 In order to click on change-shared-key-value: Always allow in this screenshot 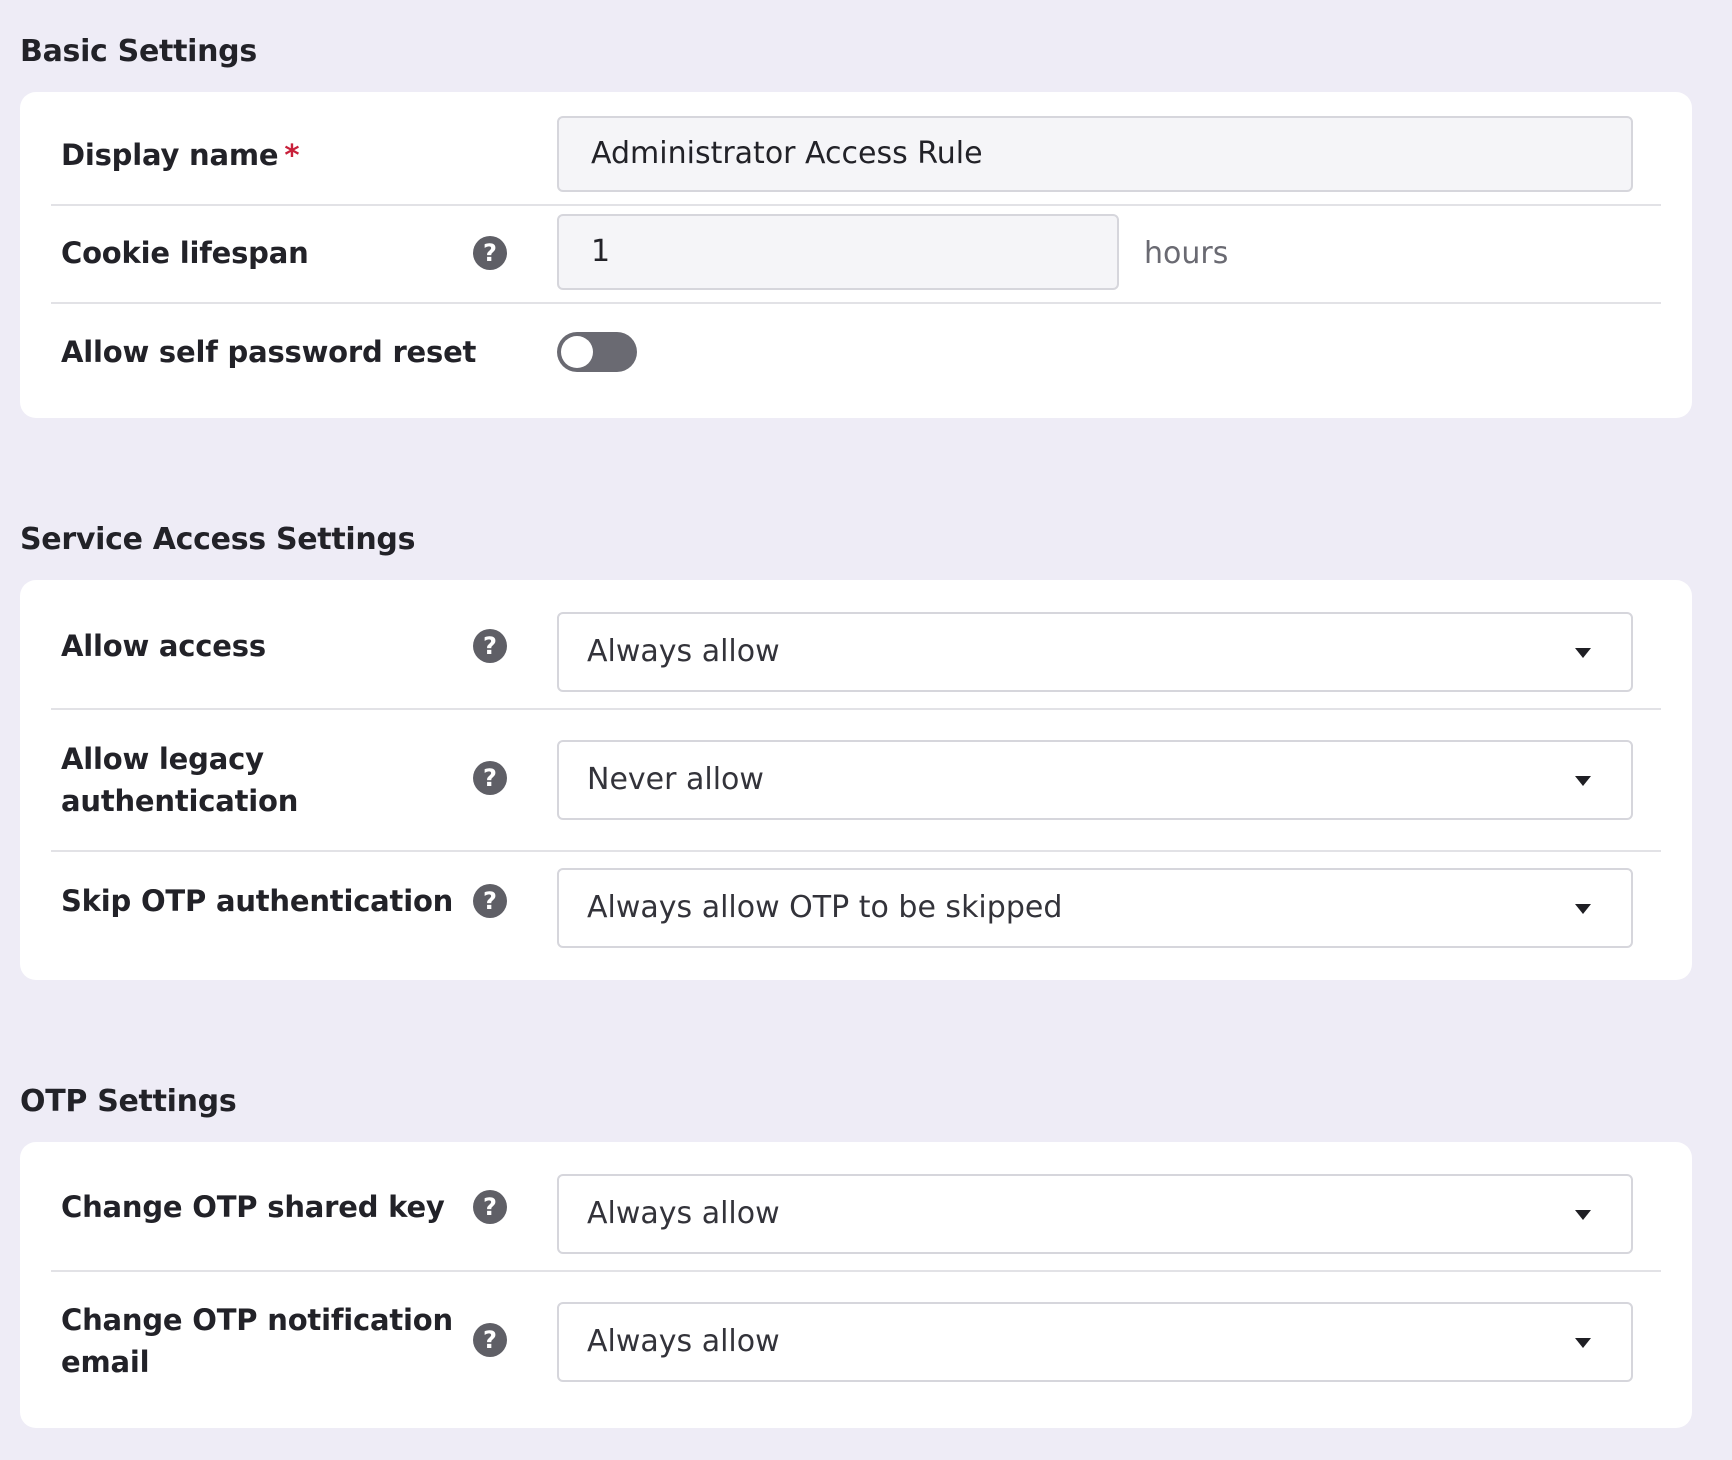, I will do `click(683, 1213)`.